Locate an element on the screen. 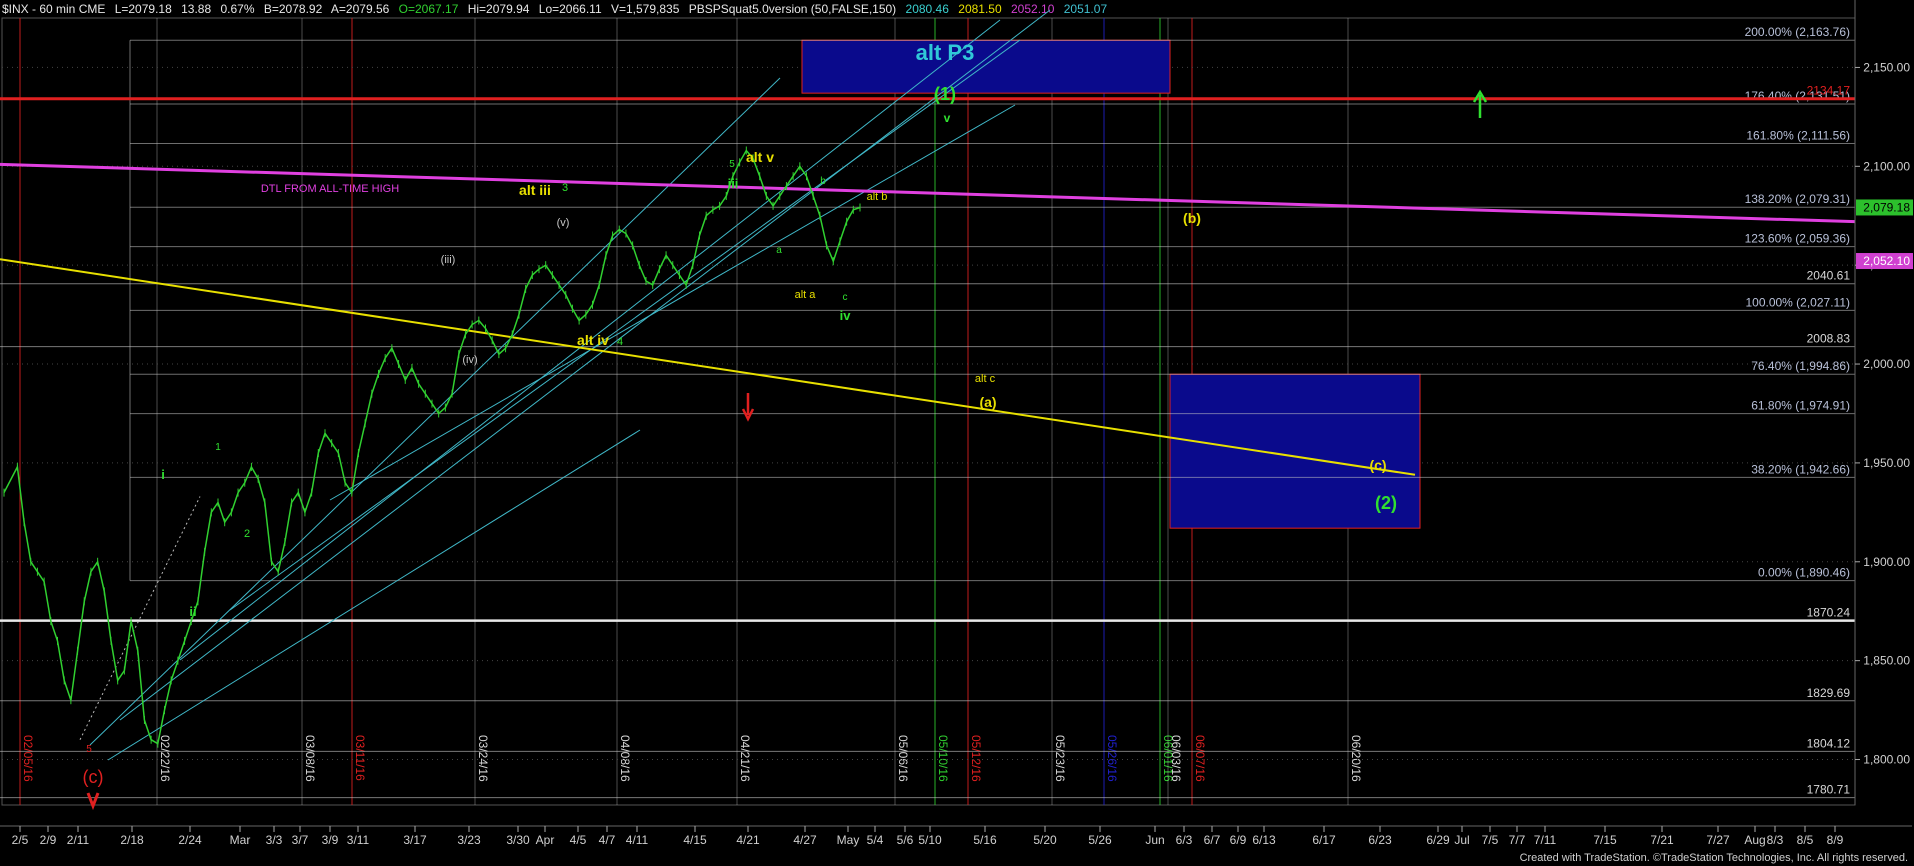 This screenshot has height=866, width=1914. fib-level-label: 123.60% (2,059.36) is located at coordinates (1797, 239).